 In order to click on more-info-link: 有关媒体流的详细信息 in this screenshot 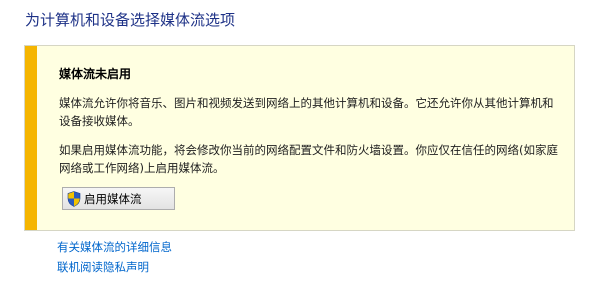, I will do `click(114, 247)`.